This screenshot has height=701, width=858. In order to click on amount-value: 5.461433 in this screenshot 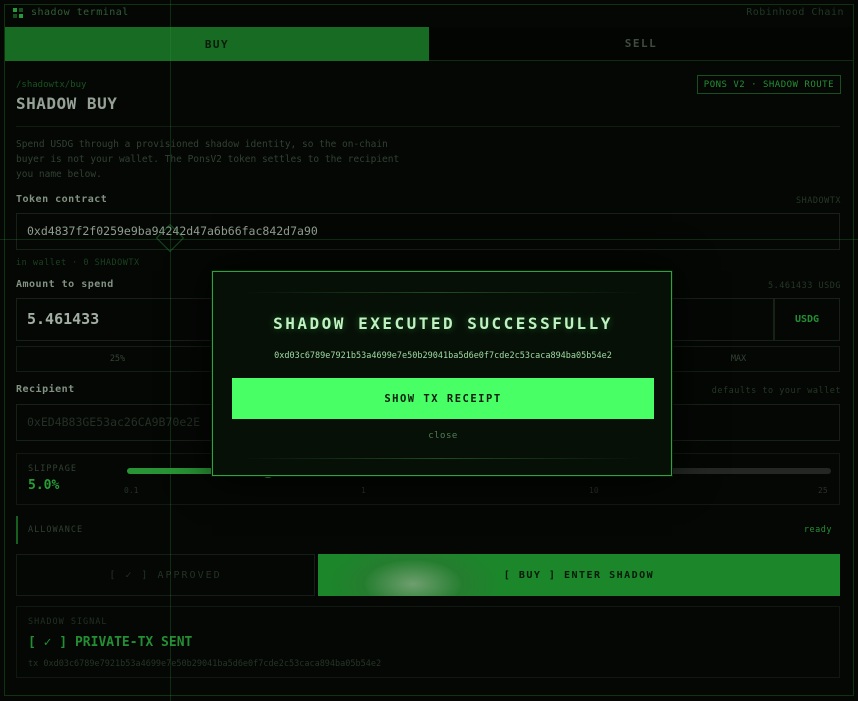, I will do `click(63, 319)`.